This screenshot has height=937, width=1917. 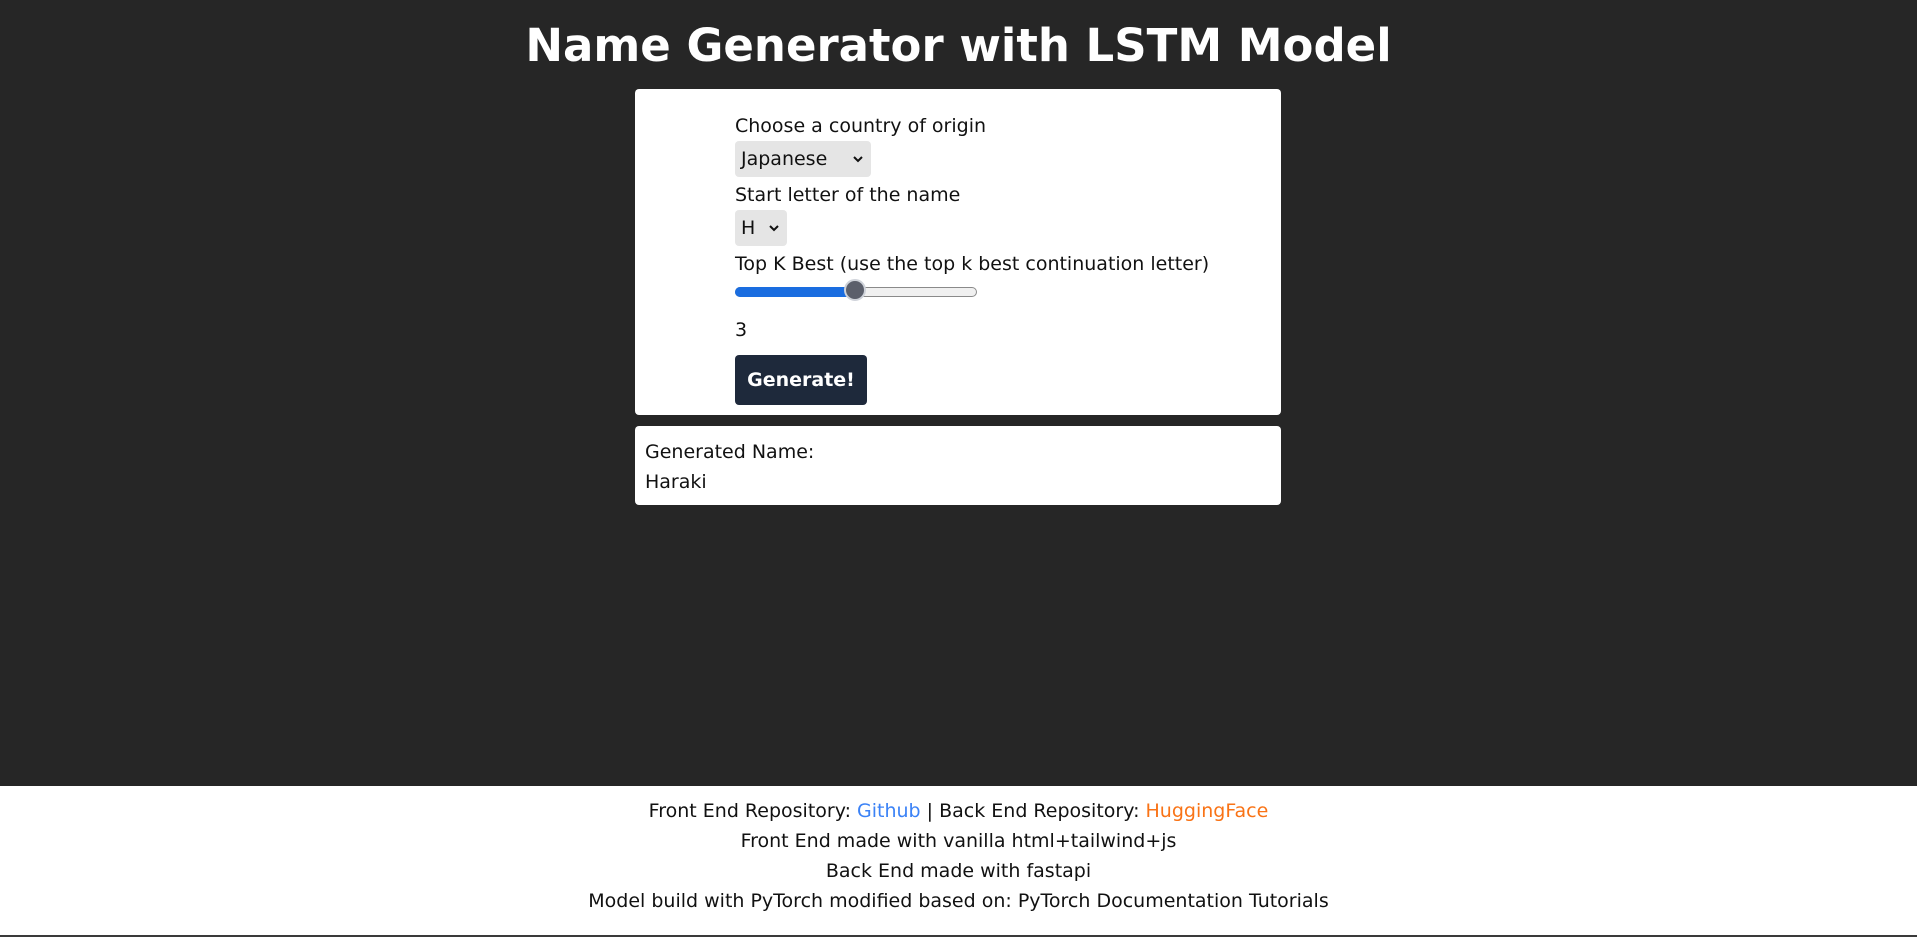 I want to click on slider-thumb, so click(x=855, y=290).